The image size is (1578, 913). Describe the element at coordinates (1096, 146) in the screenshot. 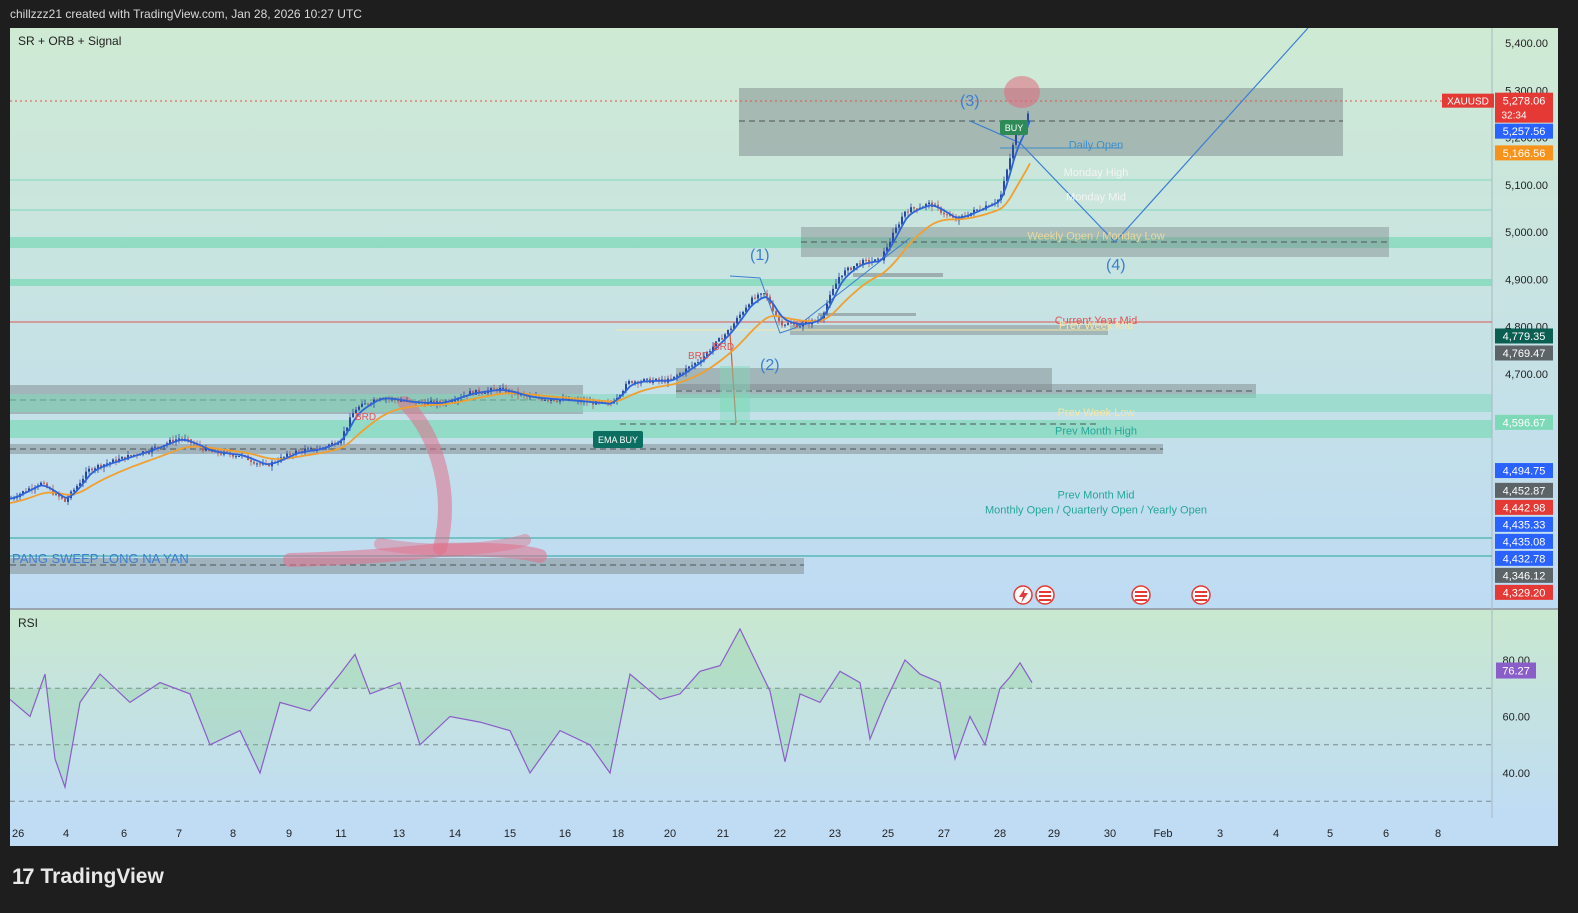

I see `level-label: Daily Open` at that location.